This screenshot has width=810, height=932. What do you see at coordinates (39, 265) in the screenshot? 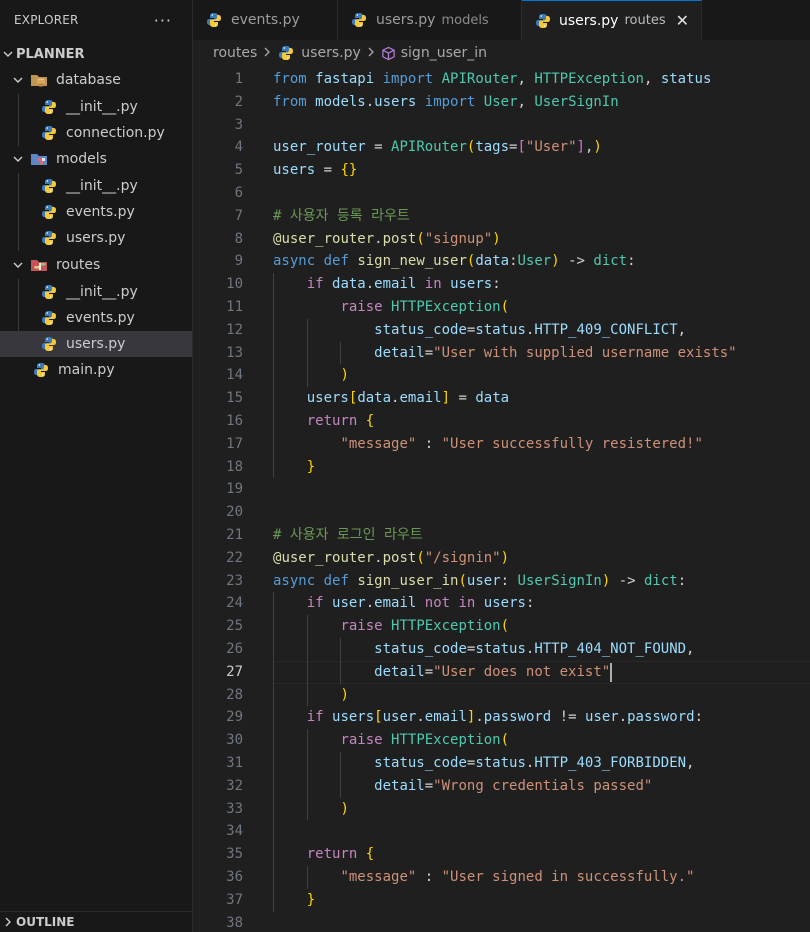
I see `routes-folder-icon` at bounding box center [39, 265].